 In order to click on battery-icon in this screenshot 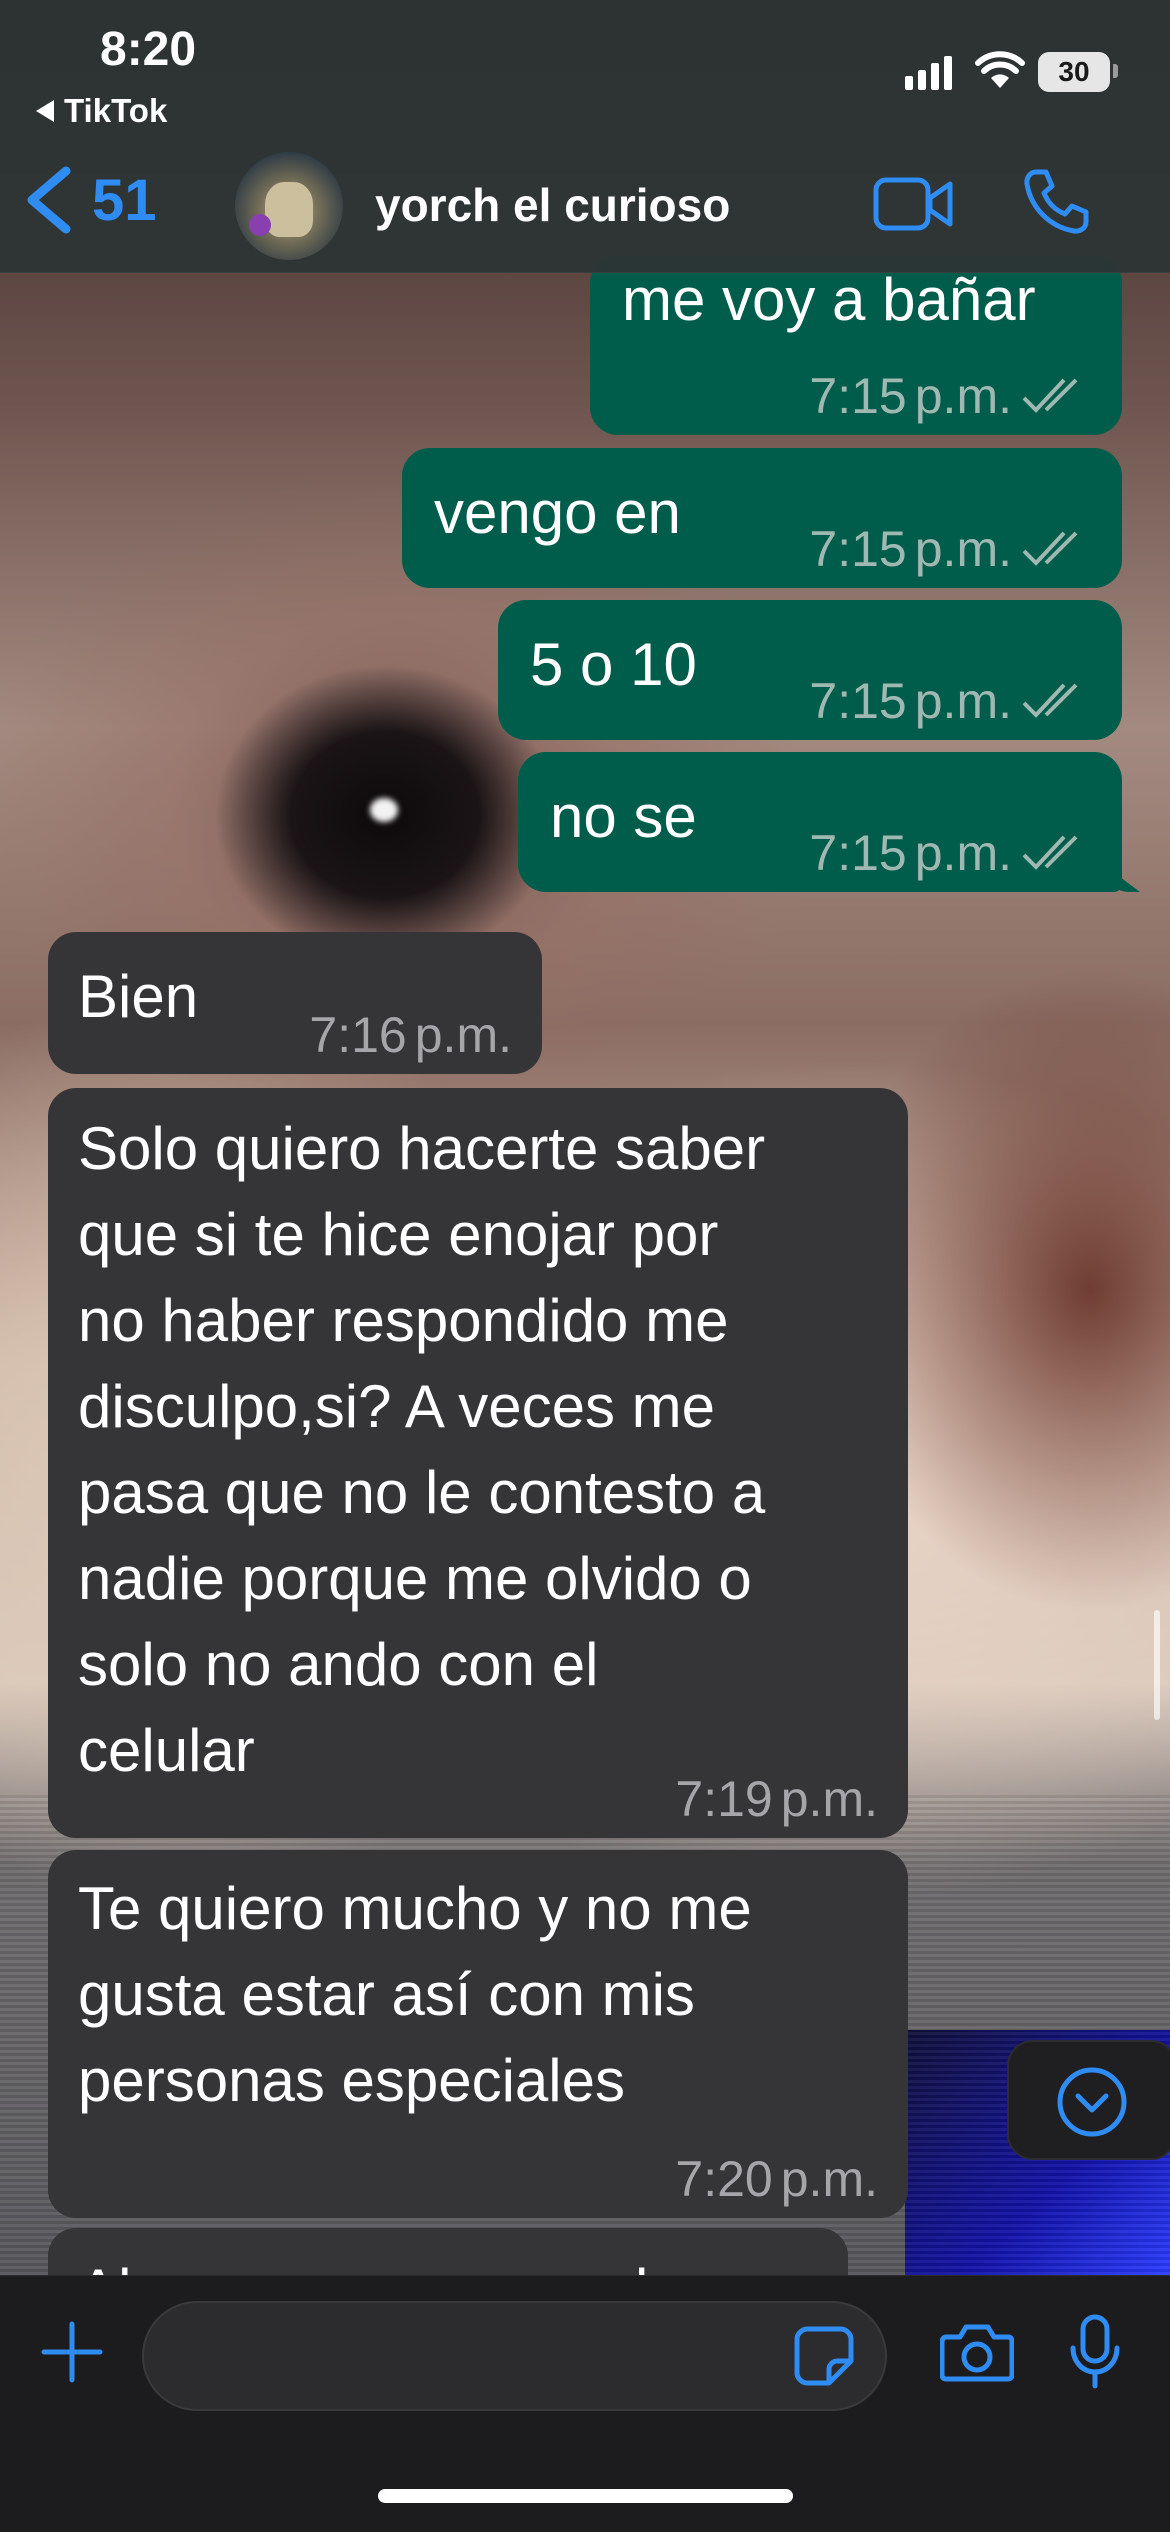, I will do `click(1115, 71)`.